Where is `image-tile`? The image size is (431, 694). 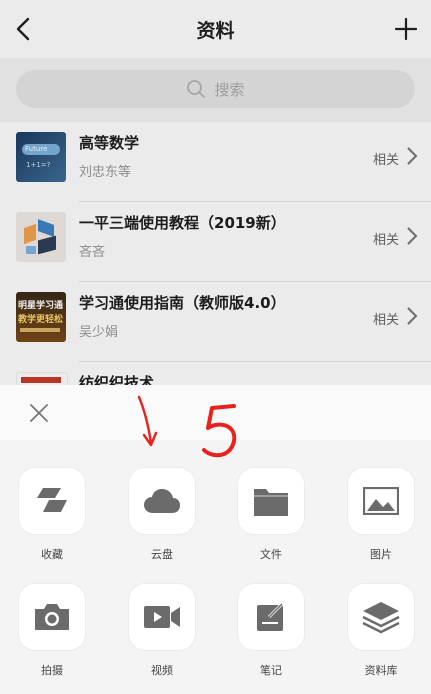
image-tile is located at coordinates (381, 501).